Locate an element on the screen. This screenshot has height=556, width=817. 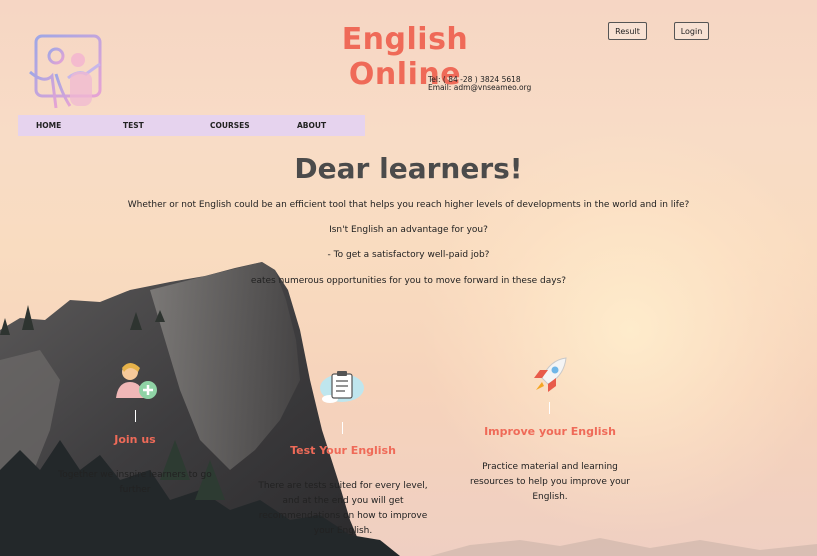
hero-line-3: - To get a satisfactory well-paid job? is located at coordinates (408, 255).